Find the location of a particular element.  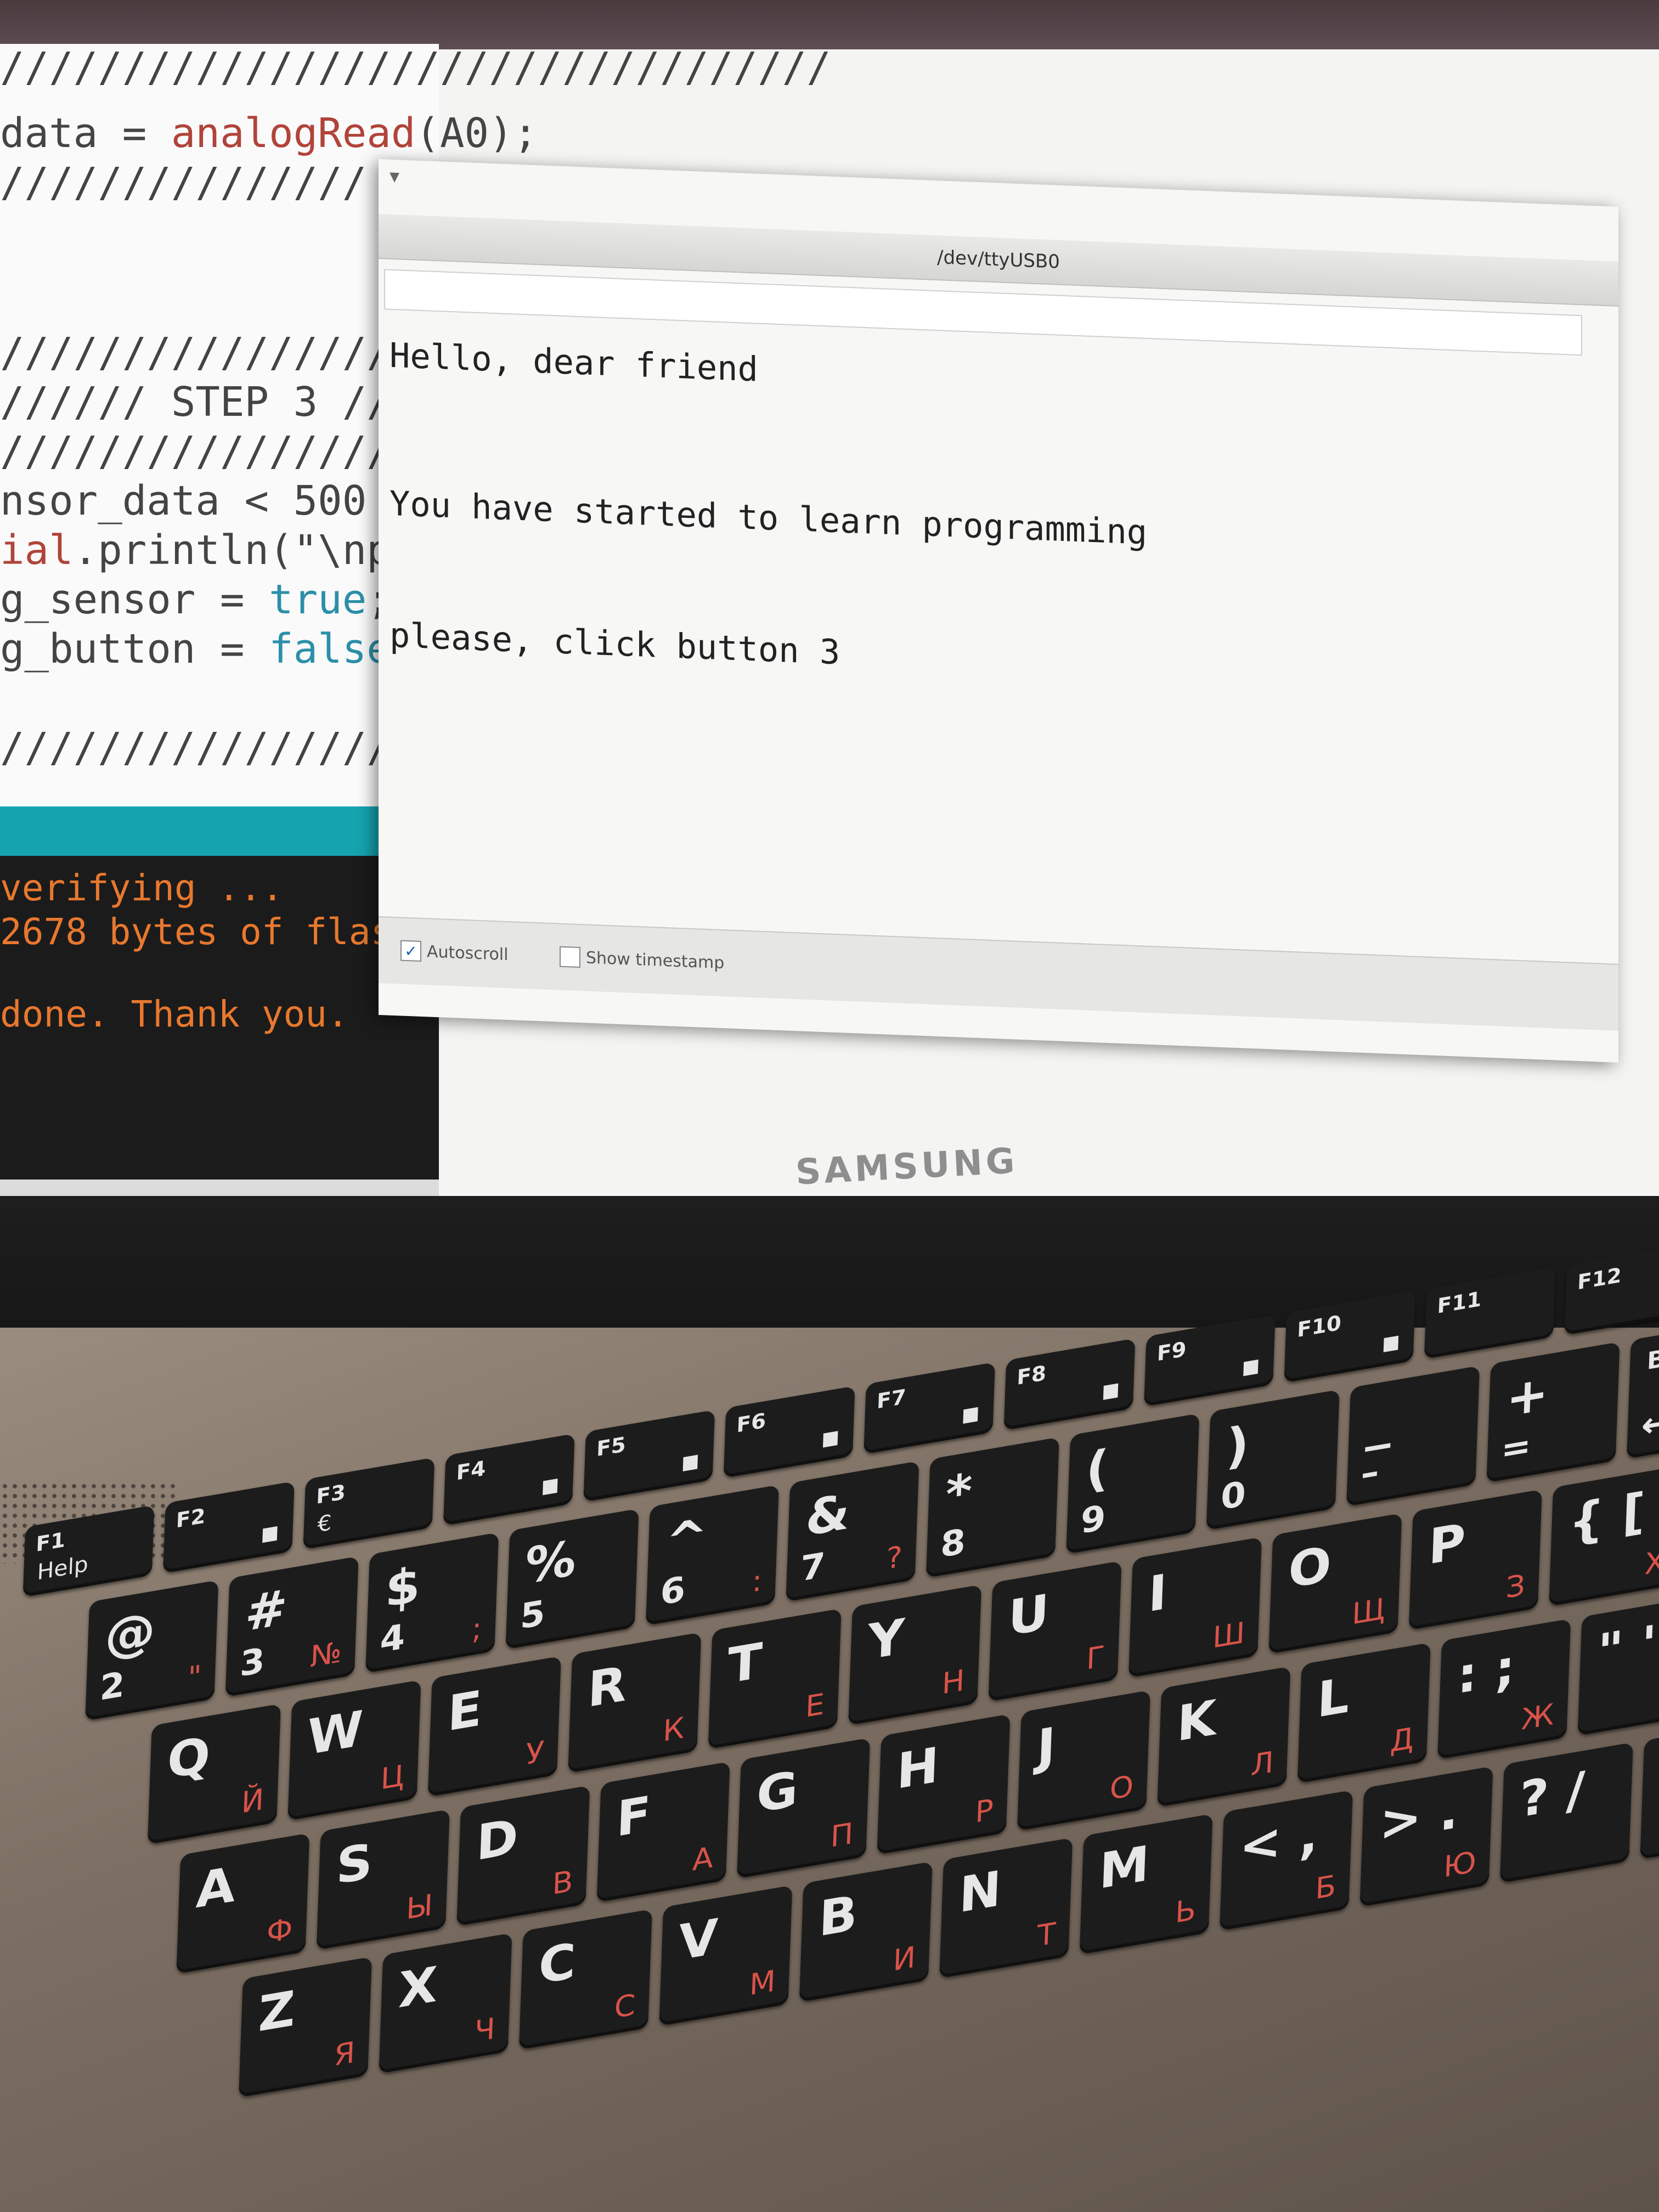

key-f3: F3 € is located at coordinates (369, 1503).